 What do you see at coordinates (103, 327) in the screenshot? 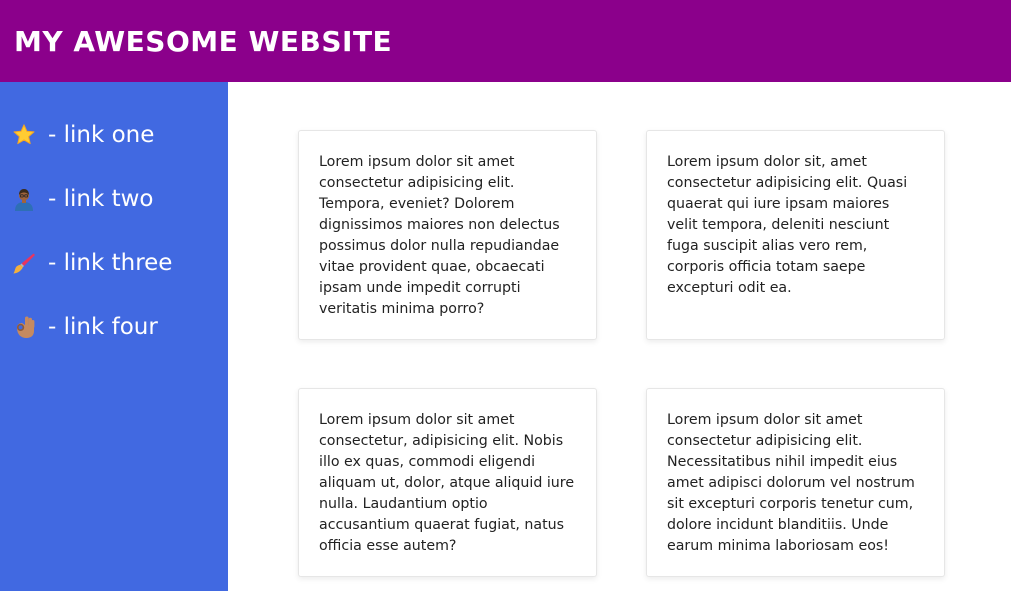
I see `sidebar-item-label: - link four` at bounding box center [103, 327].